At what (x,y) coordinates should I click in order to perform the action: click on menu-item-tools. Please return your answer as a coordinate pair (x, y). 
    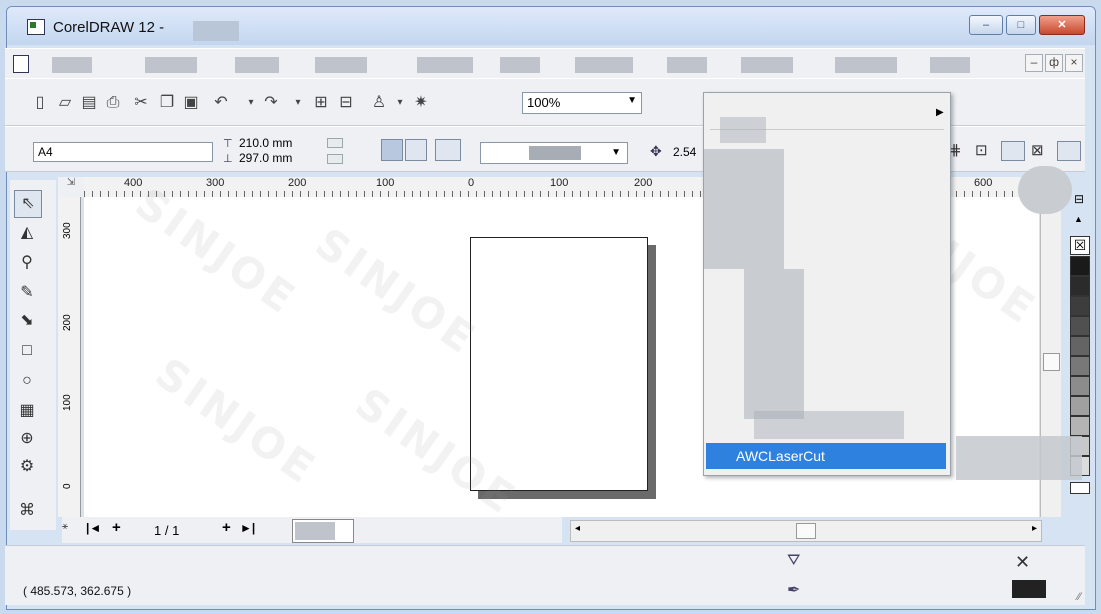
    Looking at the image, I should click on (767, 65).